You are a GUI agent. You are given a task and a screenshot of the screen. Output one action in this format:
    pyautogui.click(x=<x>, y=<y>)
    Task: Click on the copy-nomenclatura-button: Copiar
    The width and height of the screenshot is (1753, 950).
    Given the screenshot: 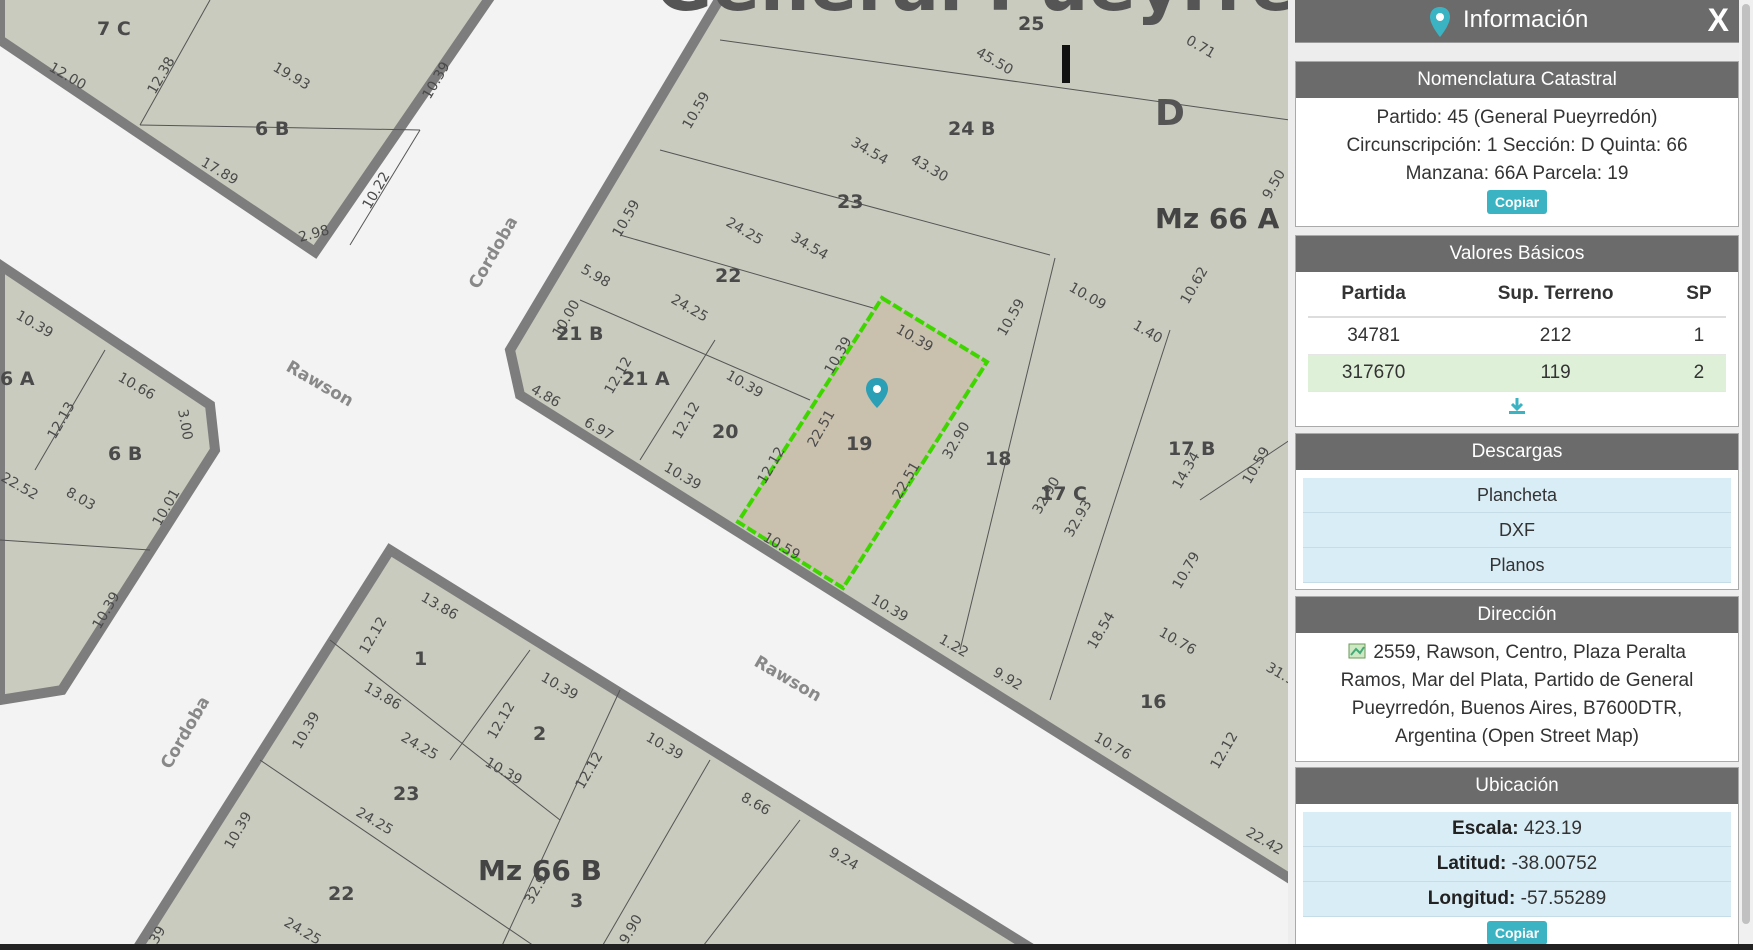 What is the action you would take?
    pyautogui.click(x=1517, y=202)
    